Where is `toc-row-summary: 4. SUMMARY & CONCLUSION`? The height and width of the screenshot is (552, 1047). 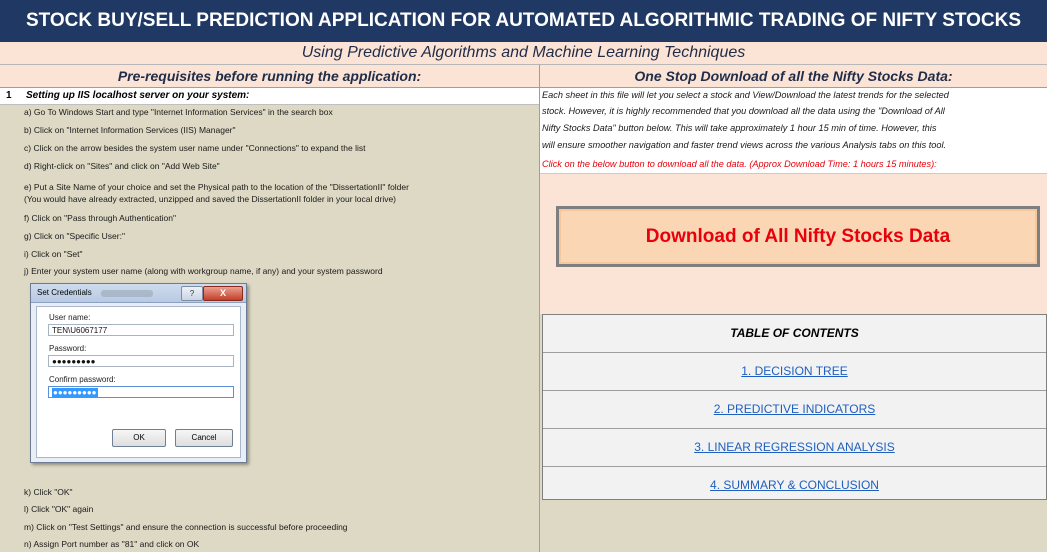
toc-row-summary: 4. SUMMARY & CONCLUSION is located at coordinates (794, 485).